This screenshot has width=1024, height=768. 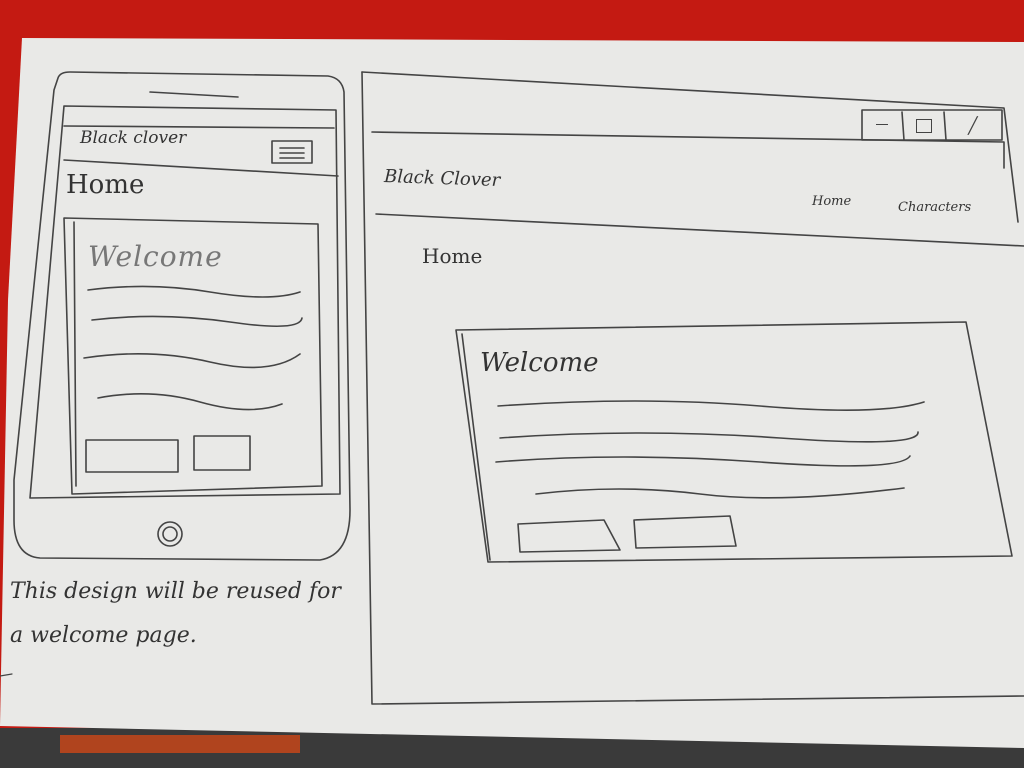 I want to click on window-close-button: ╱, so click(x=974, y=125).